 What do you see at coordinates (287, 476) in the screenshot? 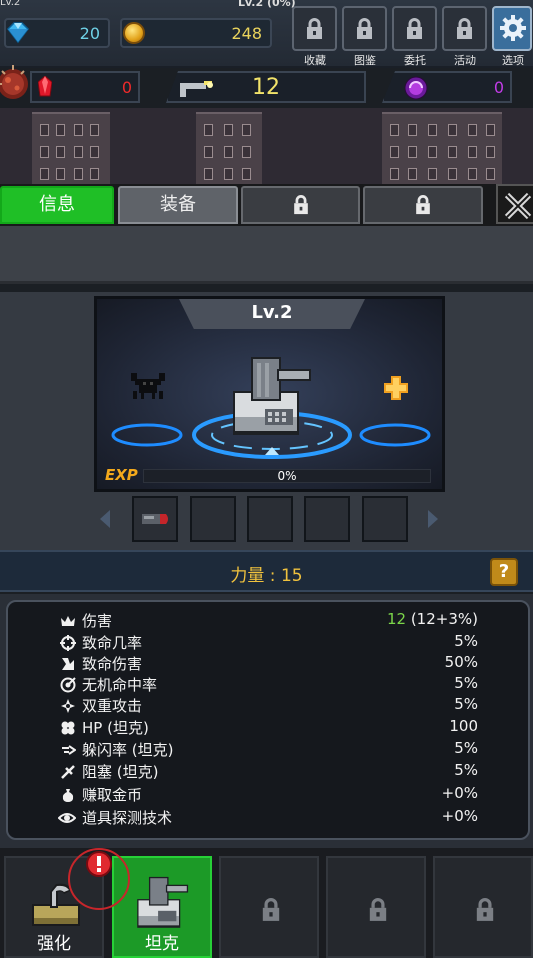
I see `exp-bar: 0%` at bounding box center [287, 476].